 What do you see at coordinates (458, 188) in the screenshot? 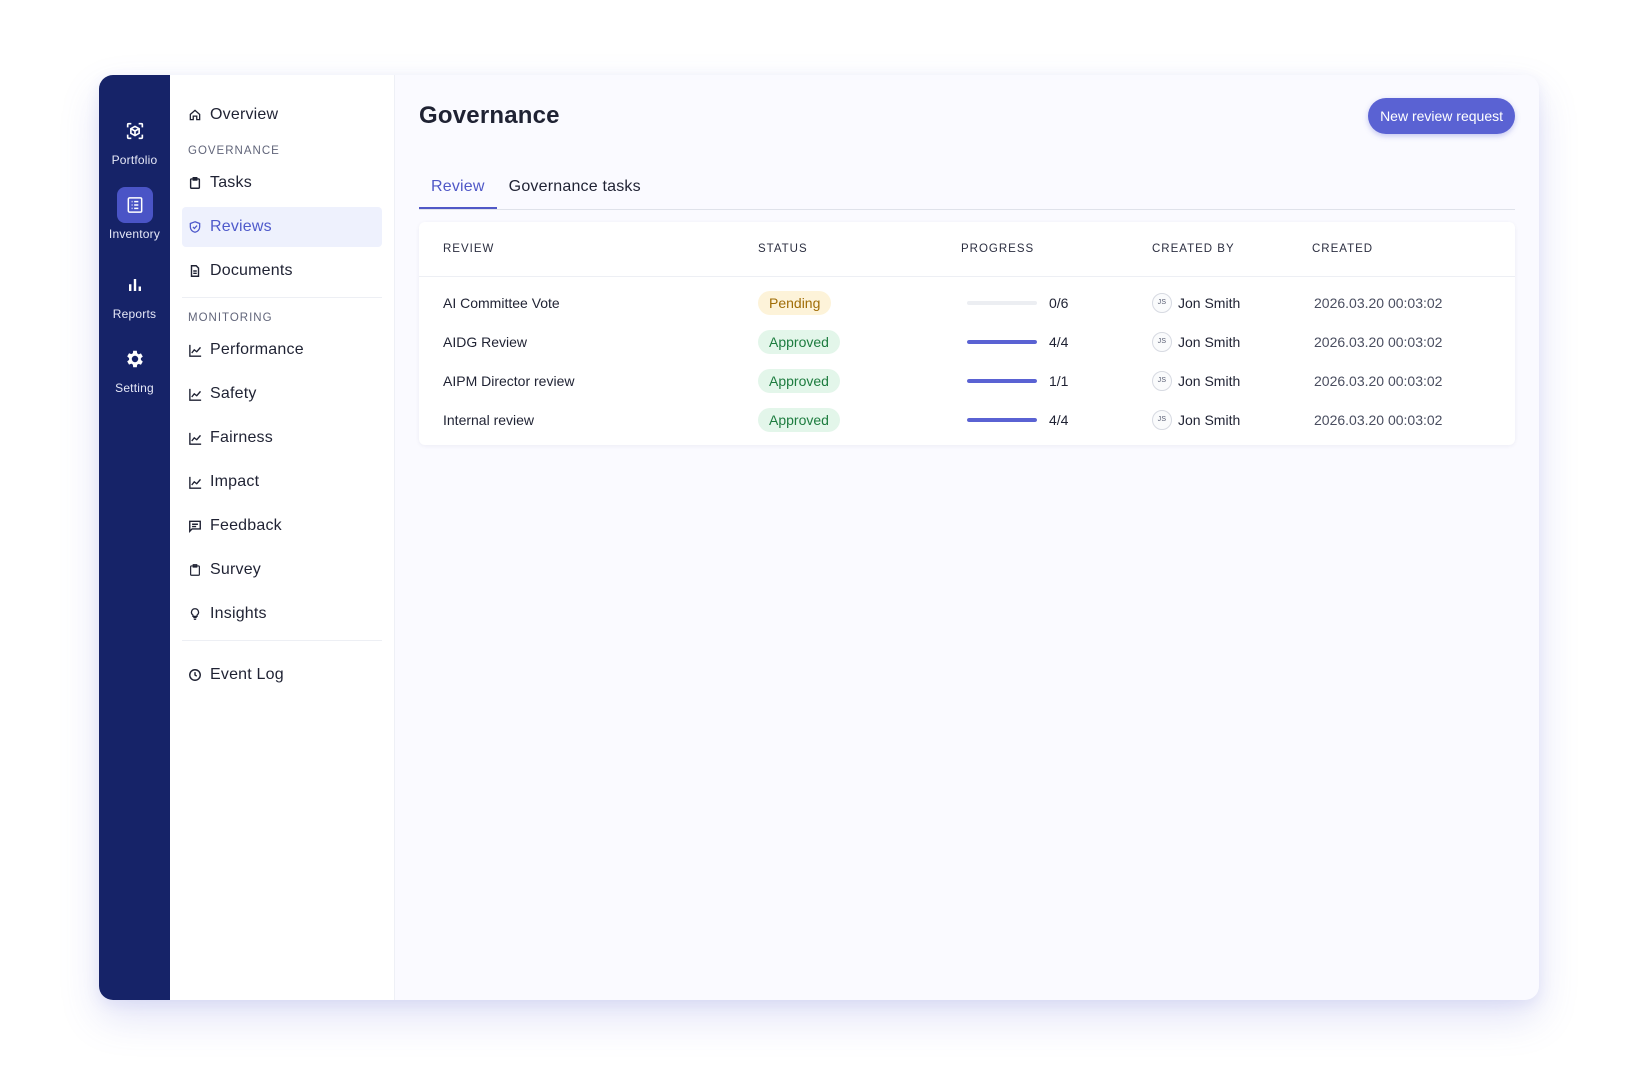
I see `tab-review: Review` at bounding box center [458, 188].